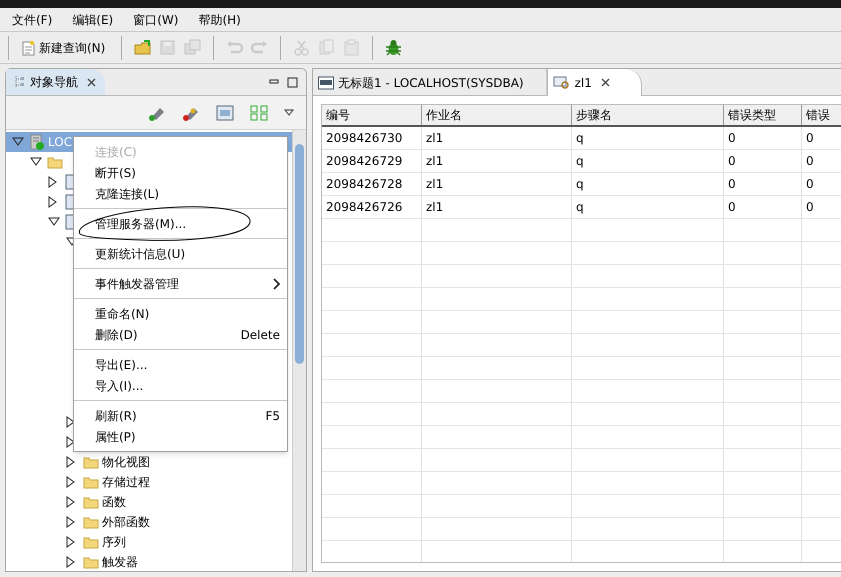  Describe the element at coordinates (180, 172) in the screenshot. I see `menu-item: 断开(S)` at that location.